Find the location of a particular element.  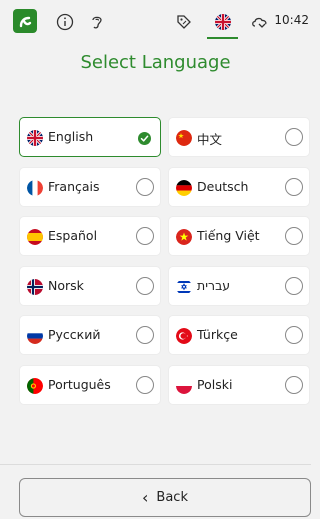

language-label: 中文 is located at coordinates (210, 139).